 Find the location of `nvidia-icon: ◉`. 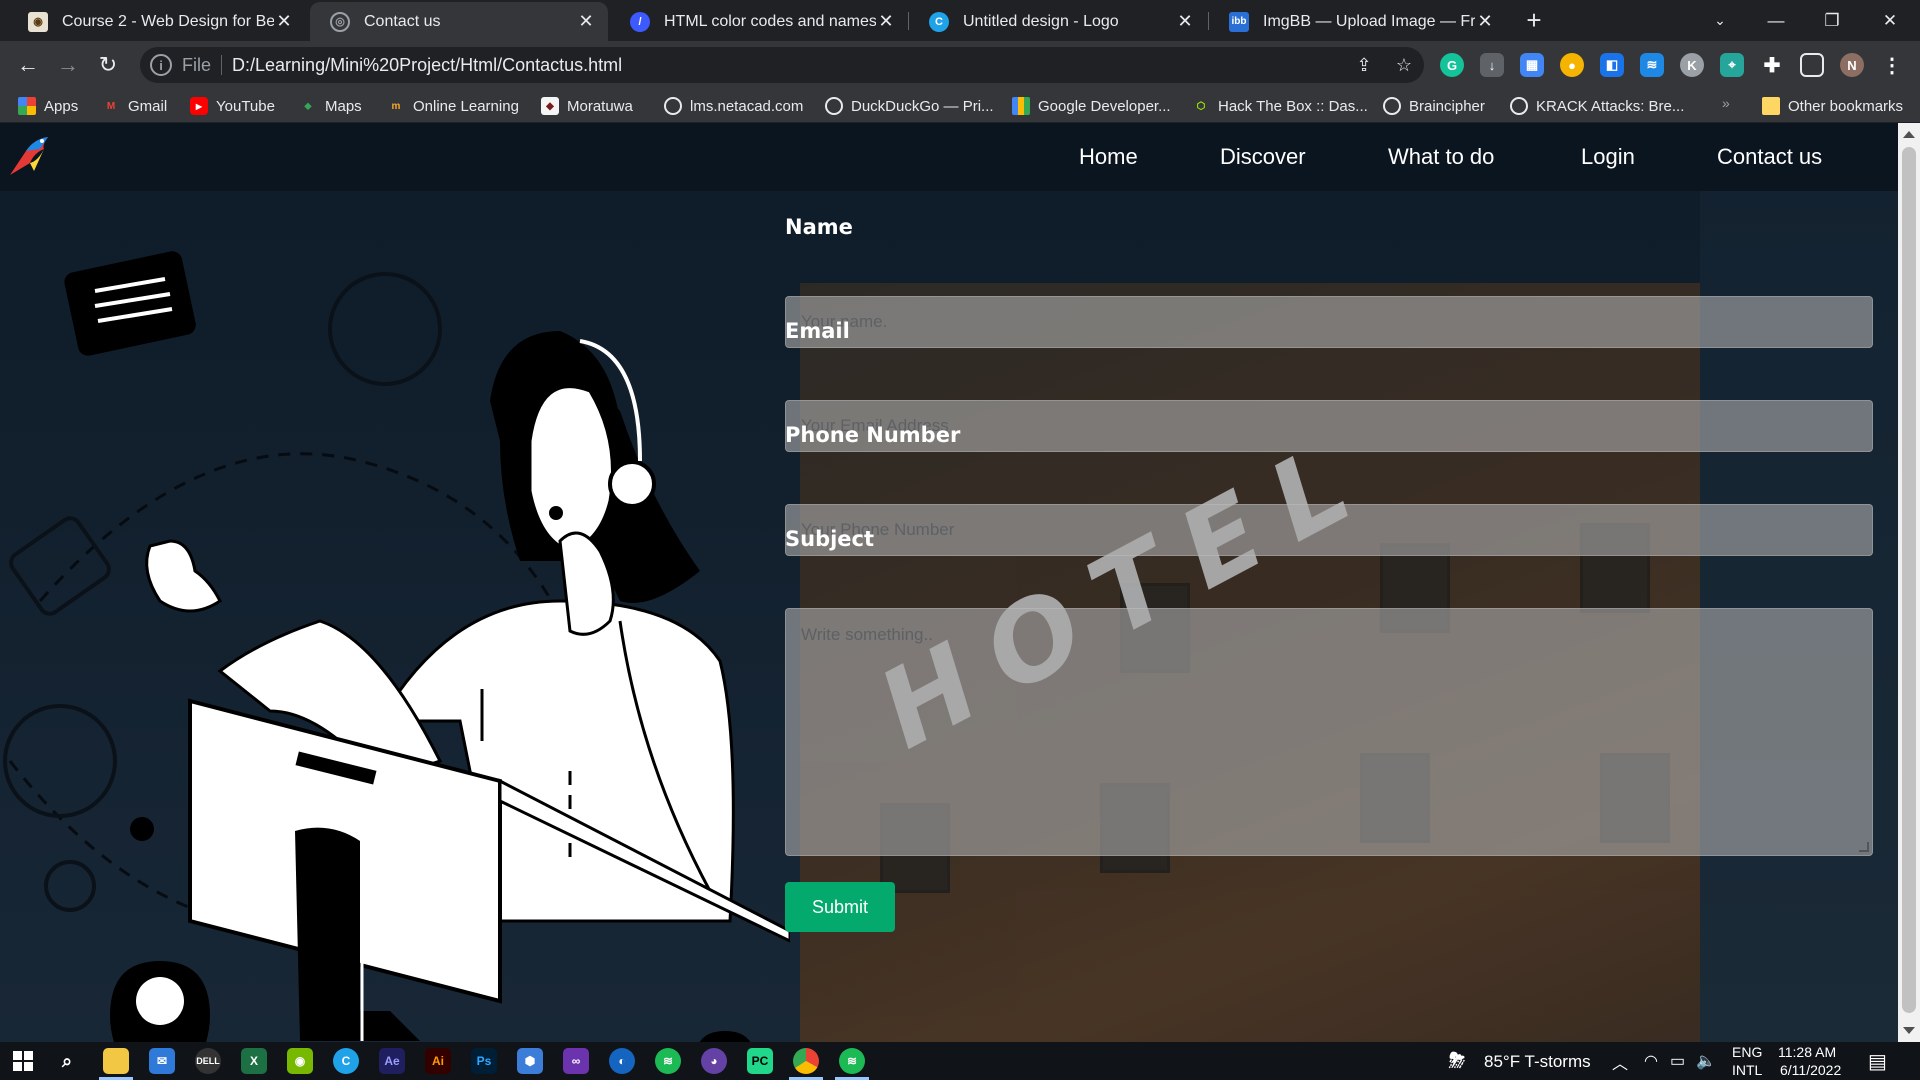

nvidia-icon: ◉ is located at coordinates (300, 1061).